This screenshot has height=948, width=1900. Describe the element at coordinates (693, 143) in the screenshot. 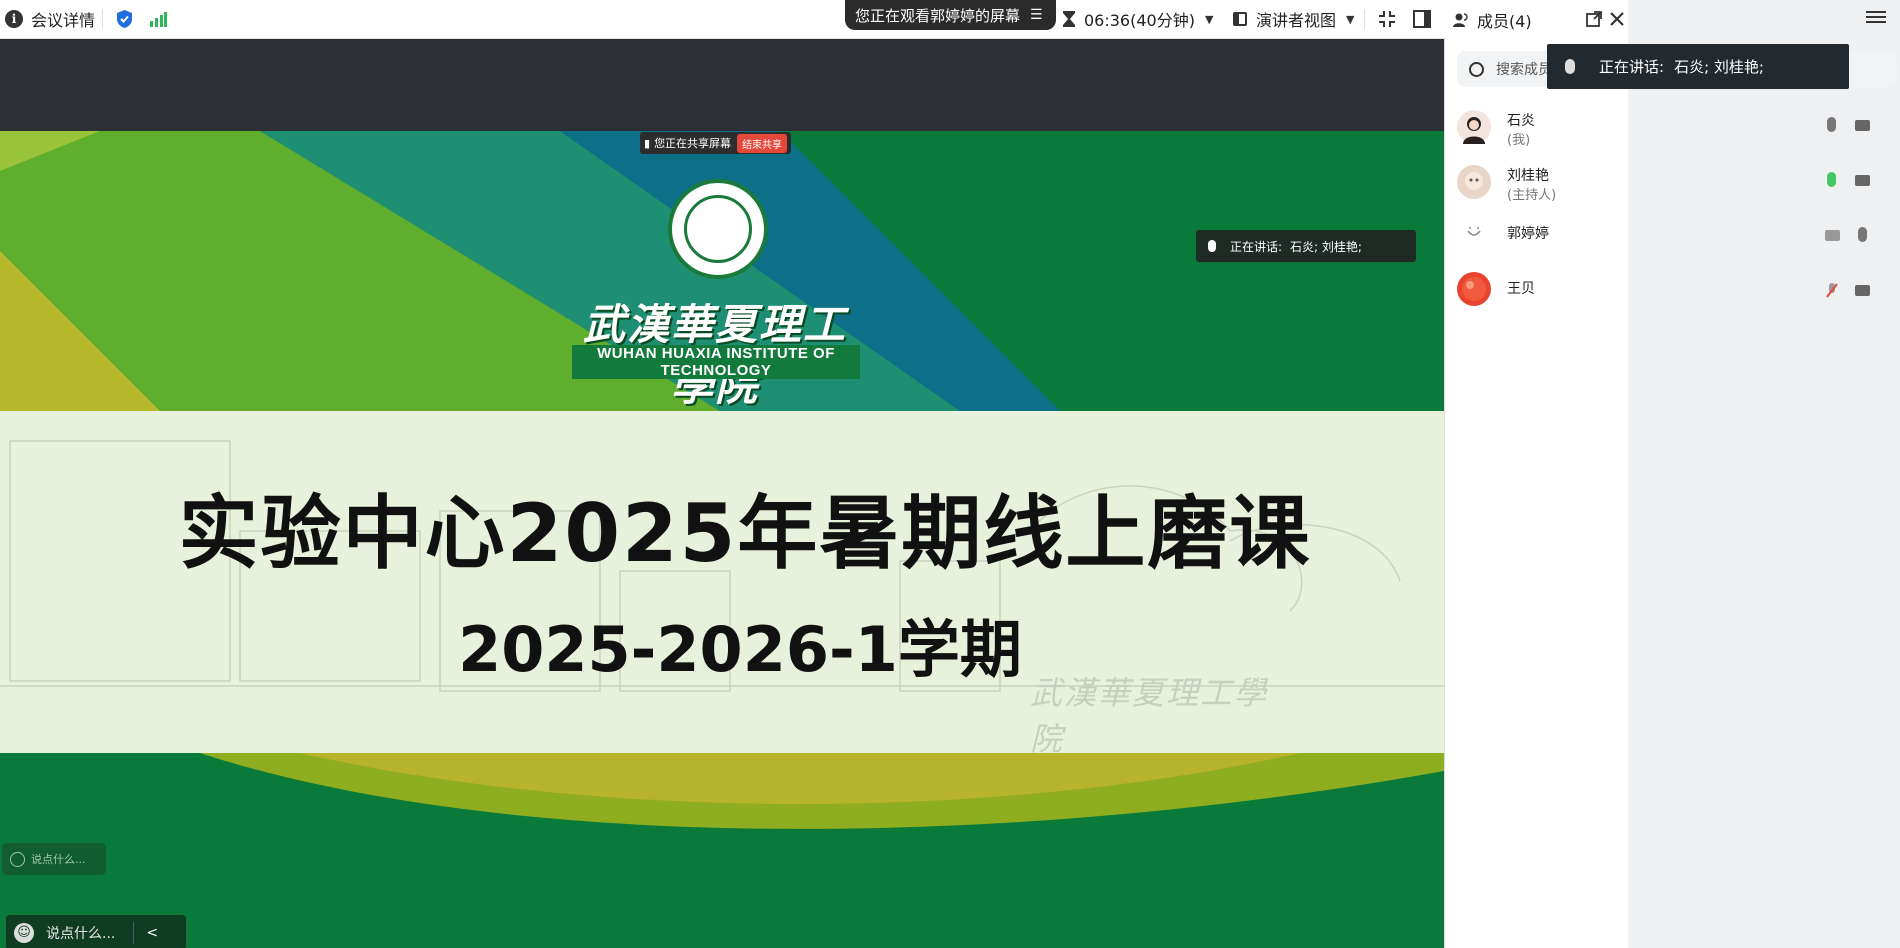

I see `sharing-notice-label: 您正在共享屏幕` at that location.